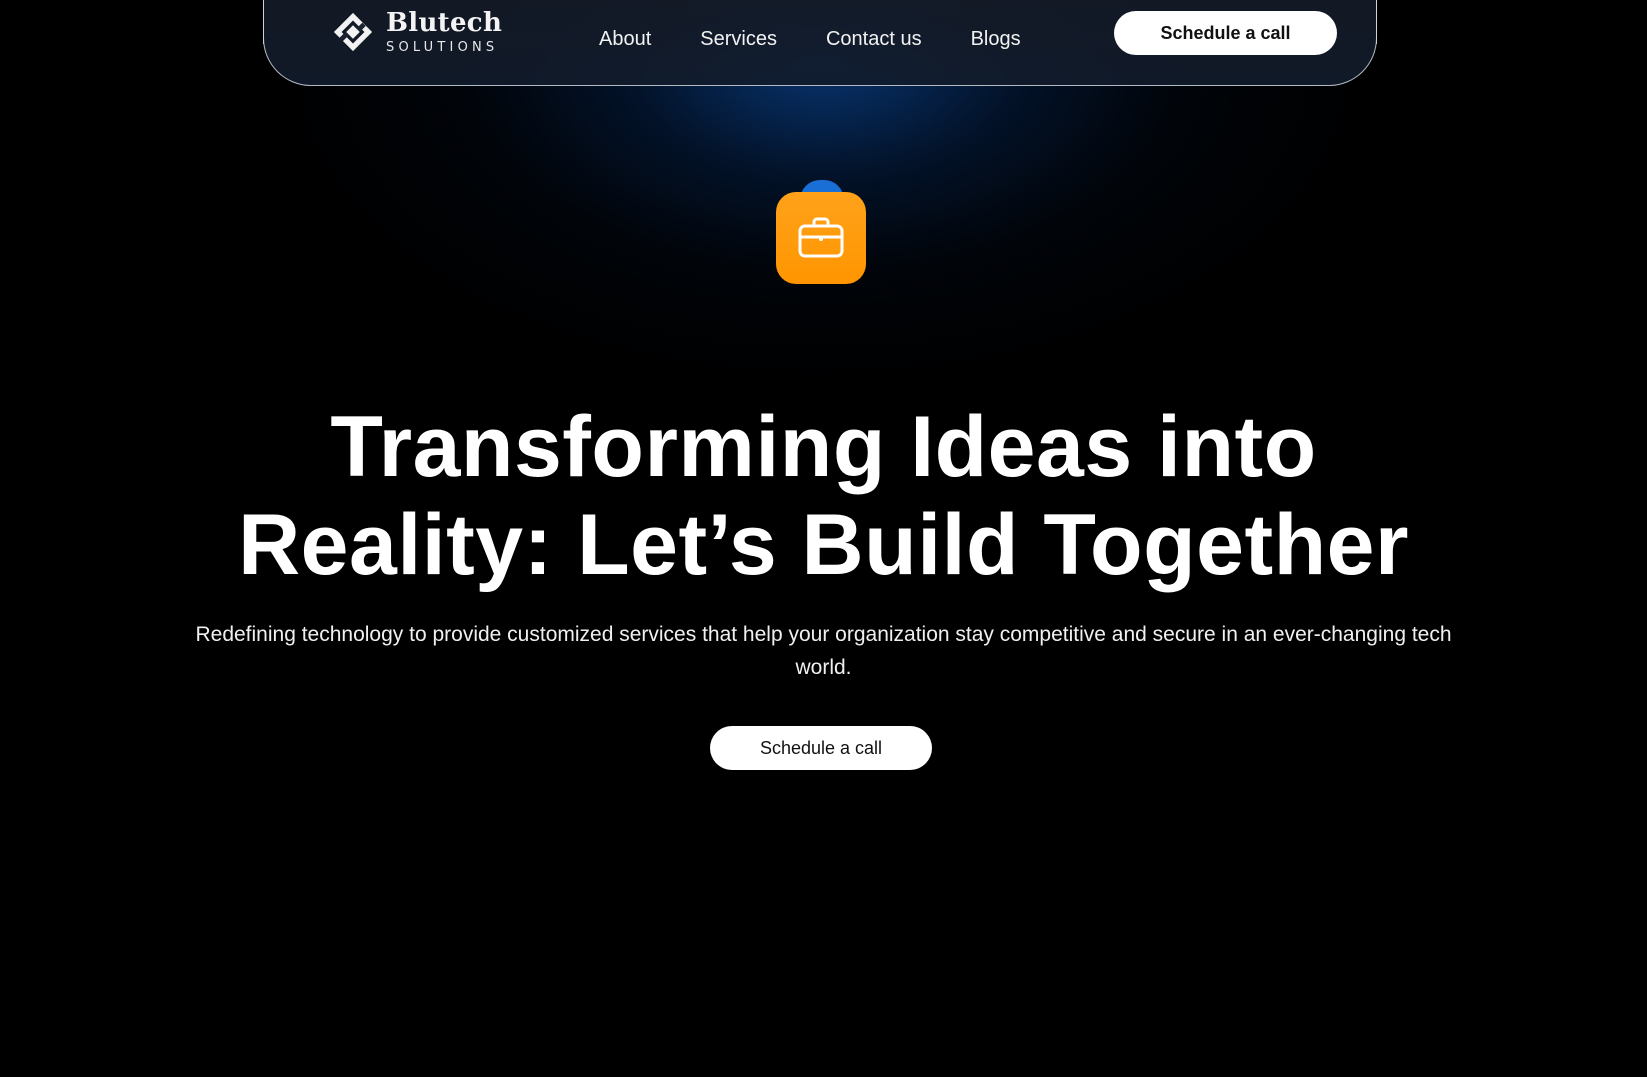  Describe the element at coordinates (625, 39) in the screenshot. I see `nav-link-about: About` at that location.